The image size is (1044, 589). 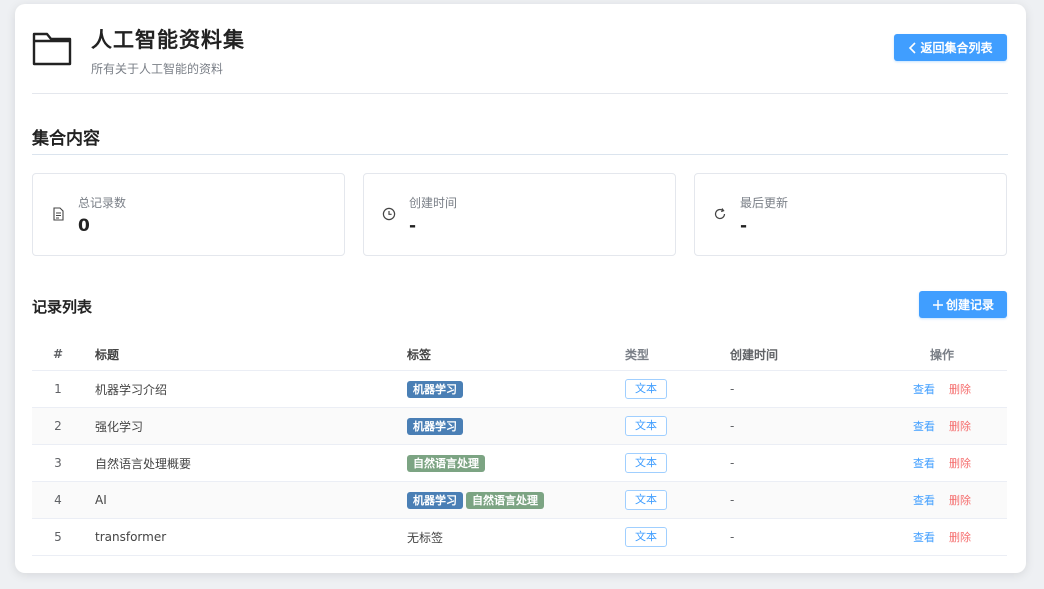 I want to click on column-header-type: 类型, so click(x=637, y=354).